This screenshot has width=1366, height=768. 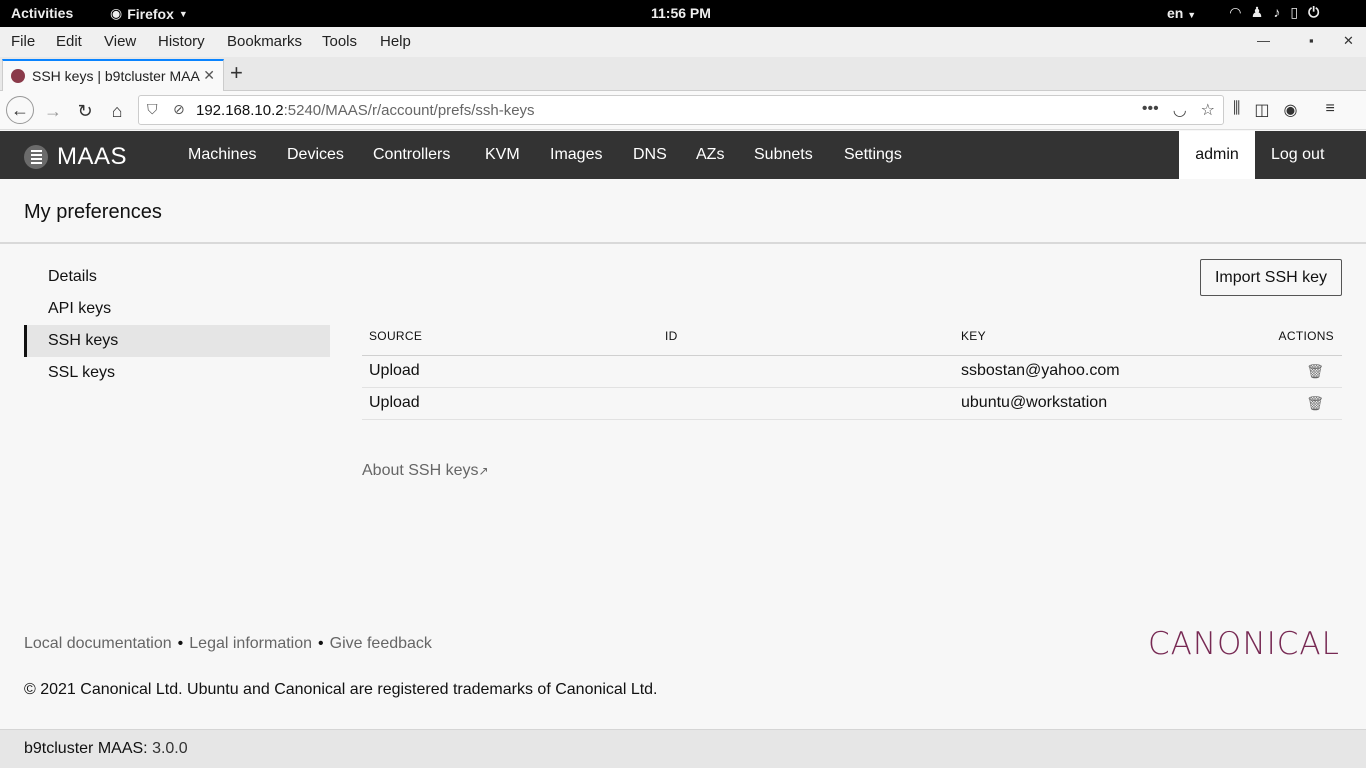 What do you see at coordinates (1208, 110) in the screenshot?
I see `bookmark-star-icon: ☆` at bounding box center [1208, 110].